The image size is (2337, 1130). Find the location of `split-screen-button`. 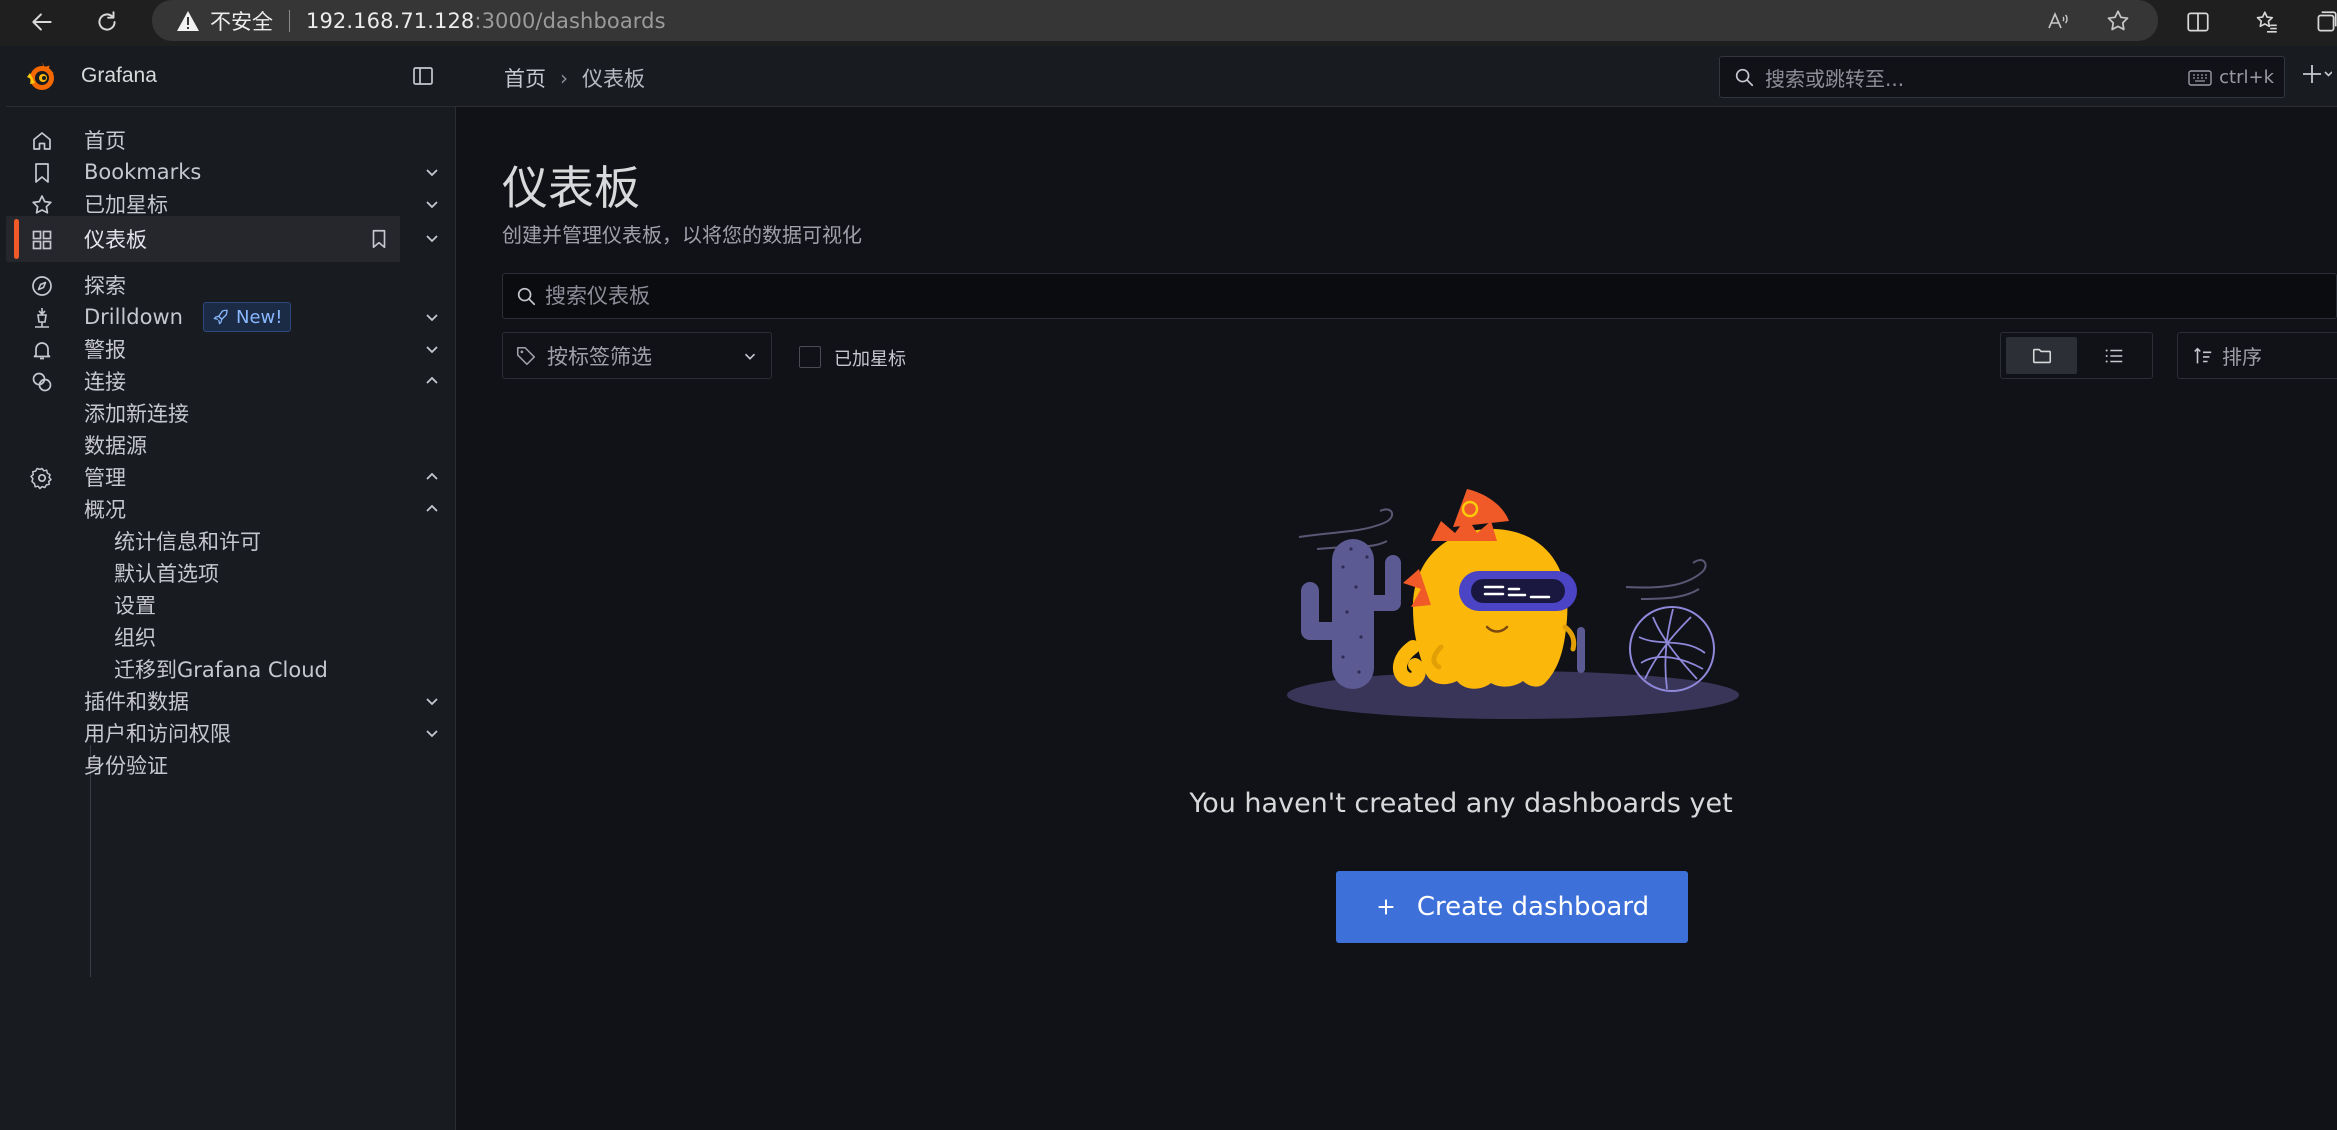

split-screen-button is located at coordinates (2198, 22).